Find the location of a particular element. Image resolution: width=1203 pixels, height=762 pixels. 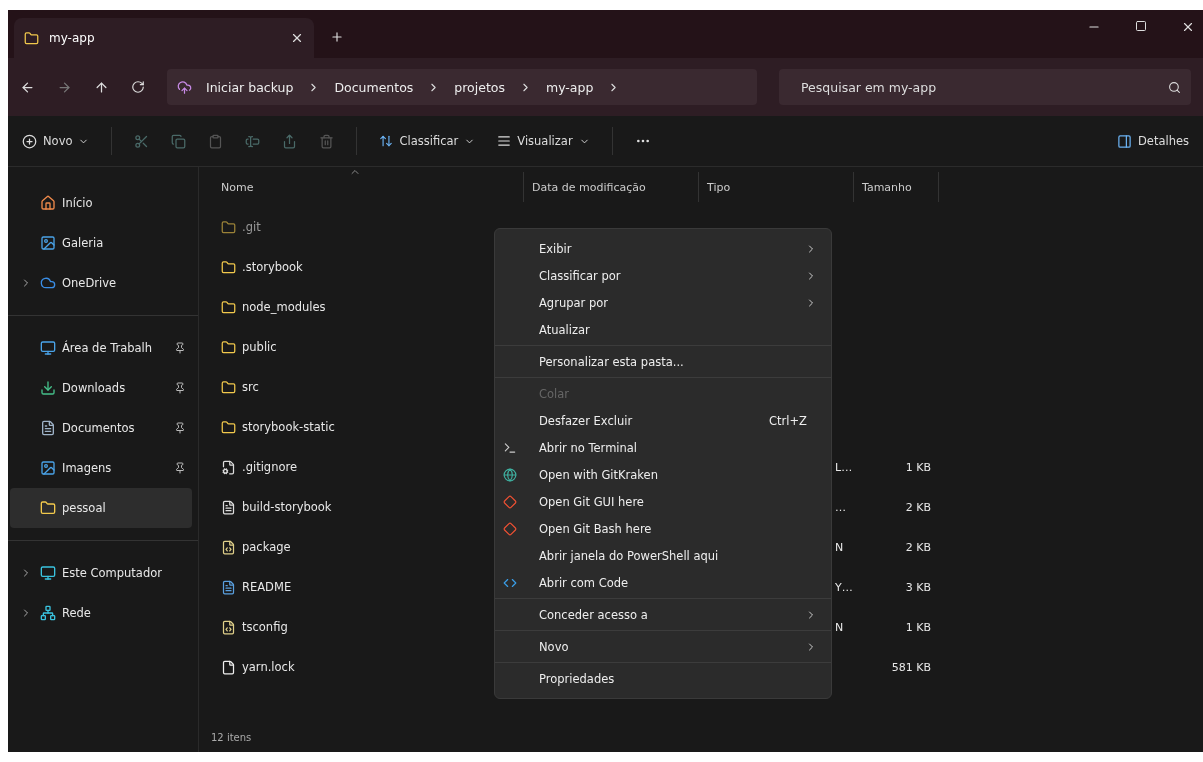

list-icon is located at coordinates (504, 141).